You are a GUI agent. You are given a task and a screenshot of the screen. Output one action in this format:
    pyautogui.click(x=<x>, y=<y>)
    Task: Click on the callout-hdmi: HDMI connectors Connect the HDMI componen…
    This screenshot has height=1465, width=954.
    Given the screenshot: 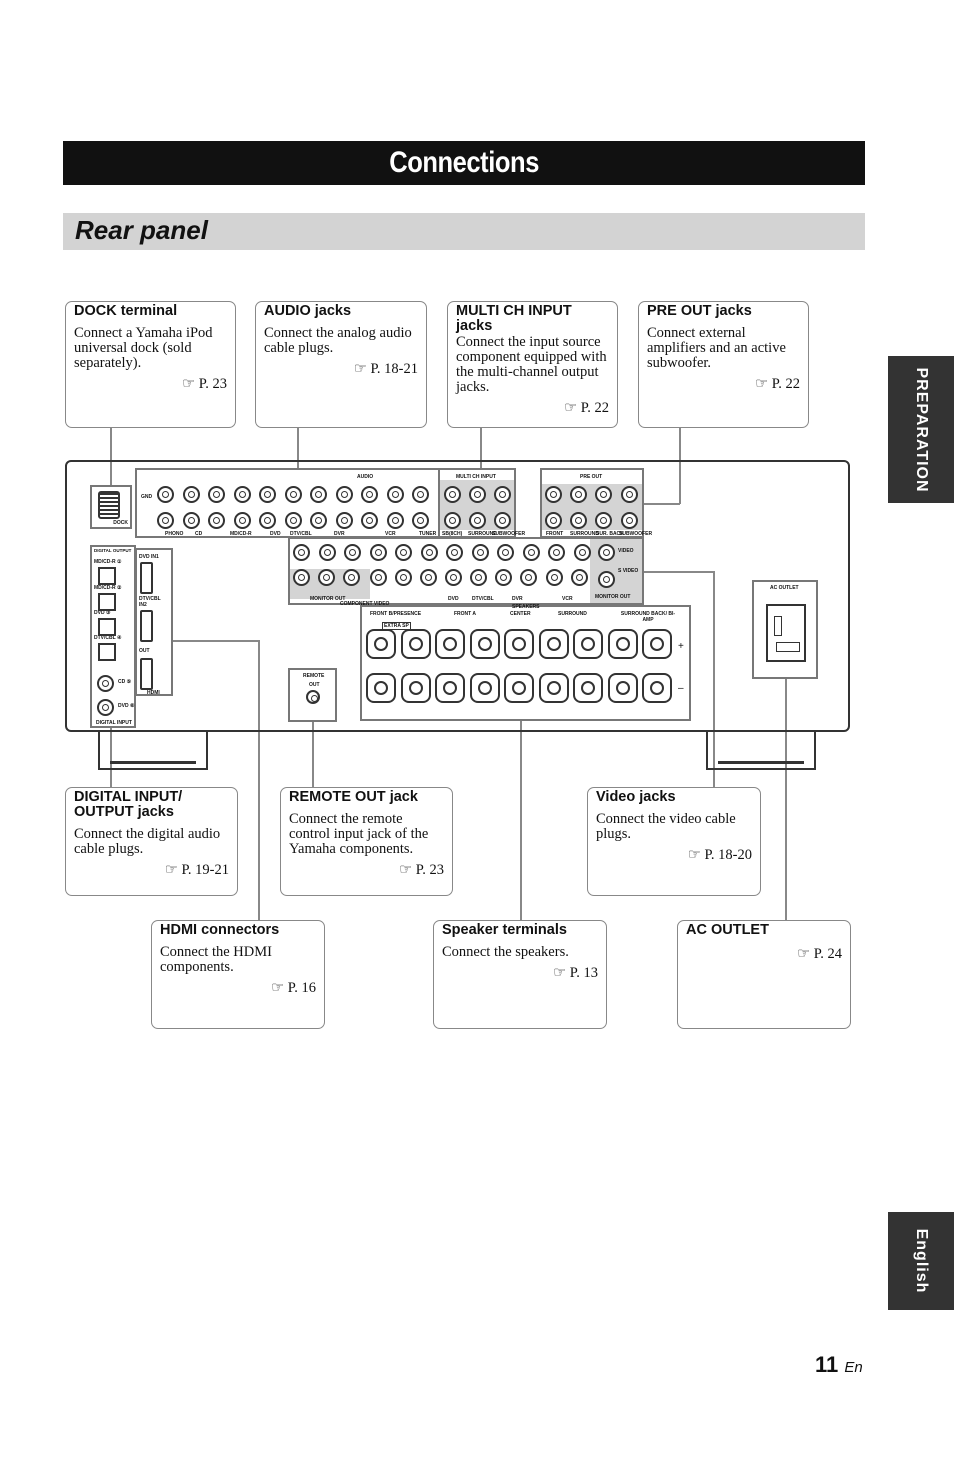 What is the action you would take?
    pyautogui.click(x=238, y=974)
    